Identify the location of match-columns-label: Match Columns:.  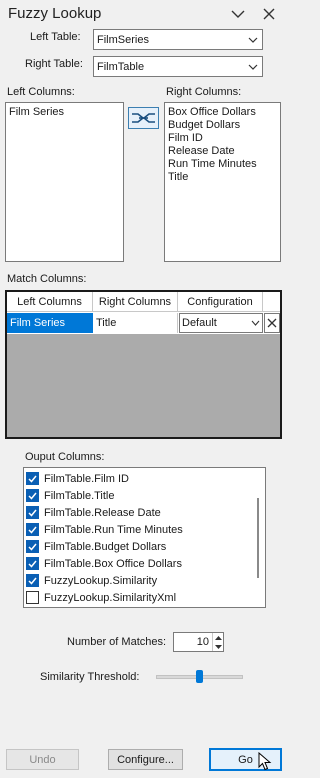
(47, 279).